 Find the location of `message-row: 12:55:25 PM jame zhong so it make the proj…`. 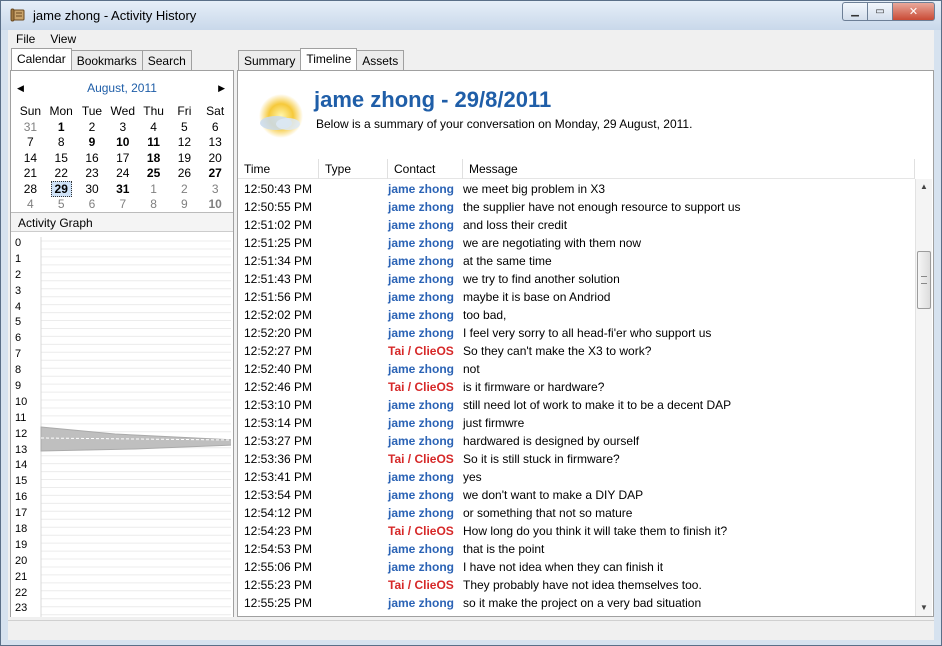

message-row: 12:55:25 PM jame zhong so it make the proj… is located at coordinates (576, 603).